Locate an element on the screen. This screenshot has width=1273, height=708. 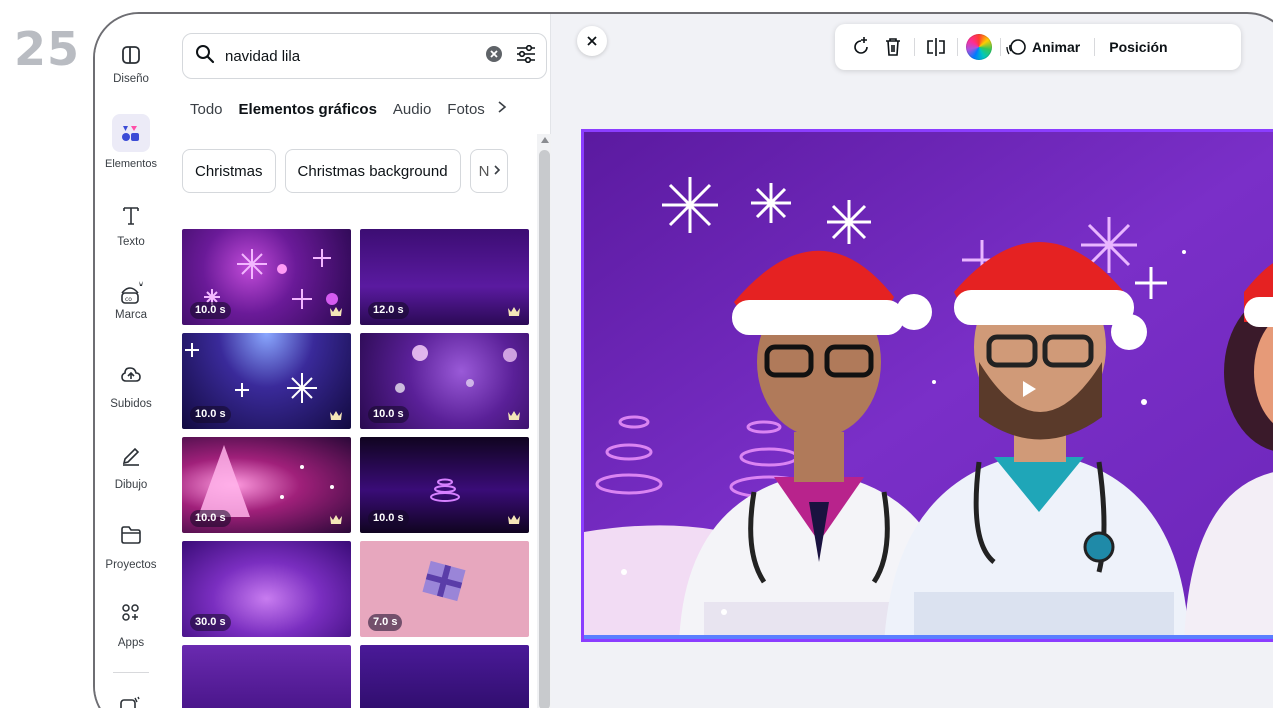
chip-partial-label: N is located at coordinates (484, 171).